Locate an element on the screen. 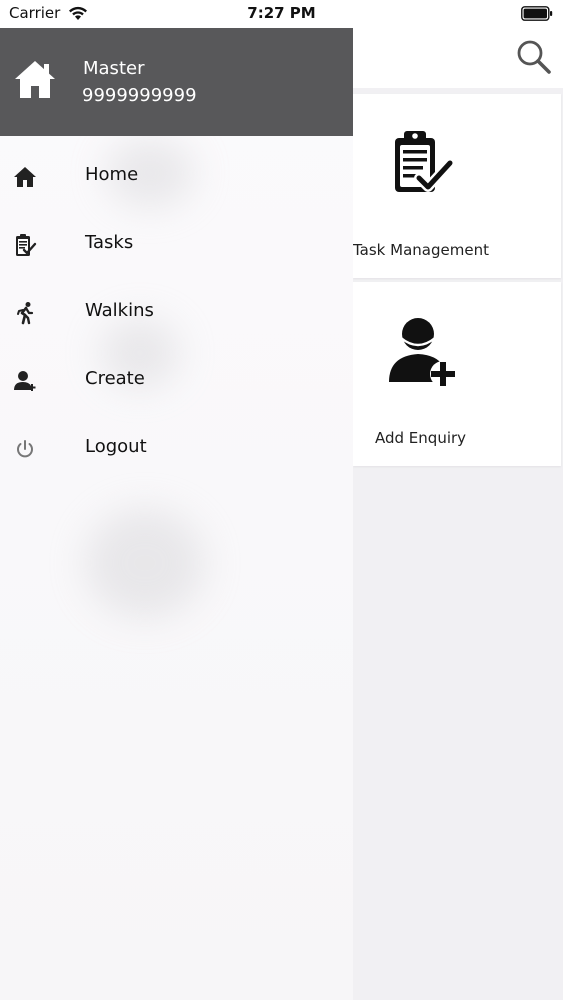 Image resolution: width=563 pixels, height=1000 pixels. menu-item-label: Home is located at coordinates (112, 174).